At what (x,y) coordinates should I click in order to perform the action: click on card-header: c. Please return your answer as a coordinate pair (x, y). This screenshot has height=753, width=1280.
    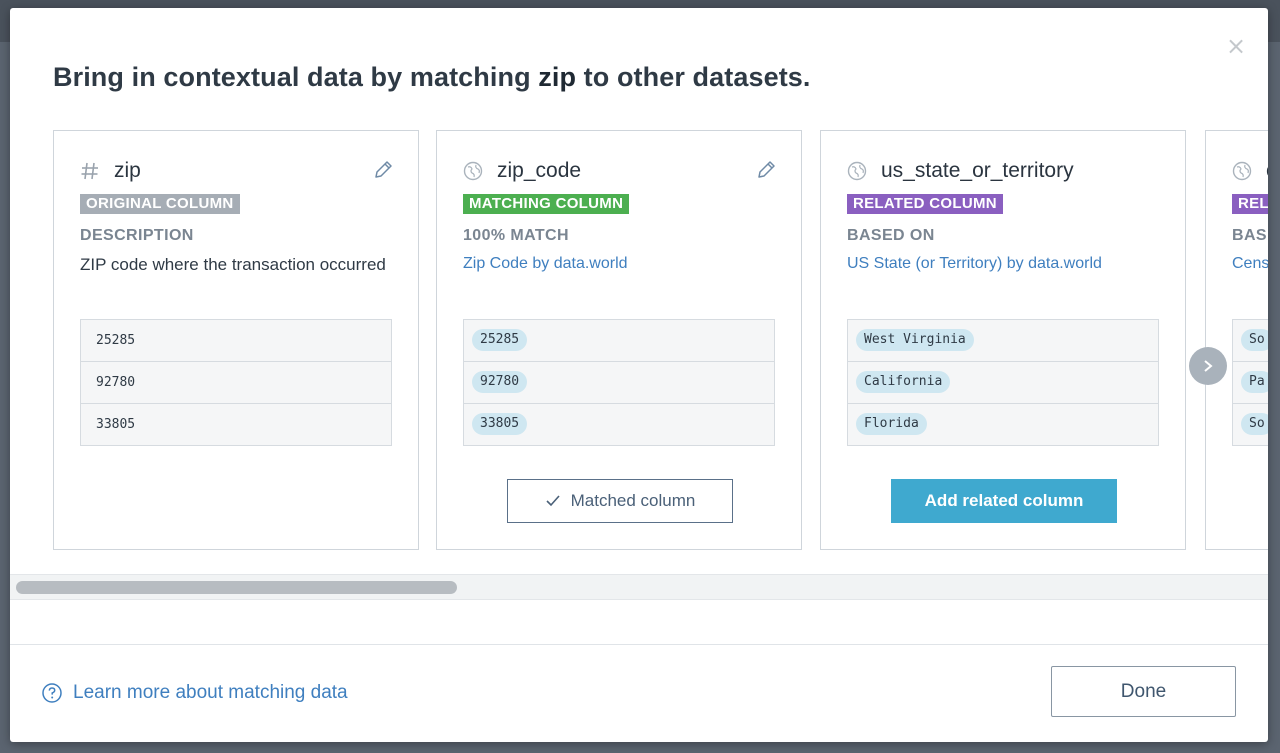
    Looking at the image, I should click on (1250, 172).